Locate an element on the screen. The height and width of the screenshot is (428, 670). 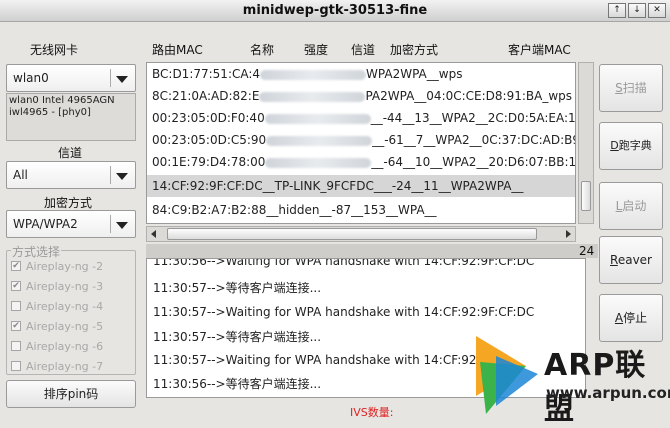
chevron-left-icon is located at coordinates (153, 234).